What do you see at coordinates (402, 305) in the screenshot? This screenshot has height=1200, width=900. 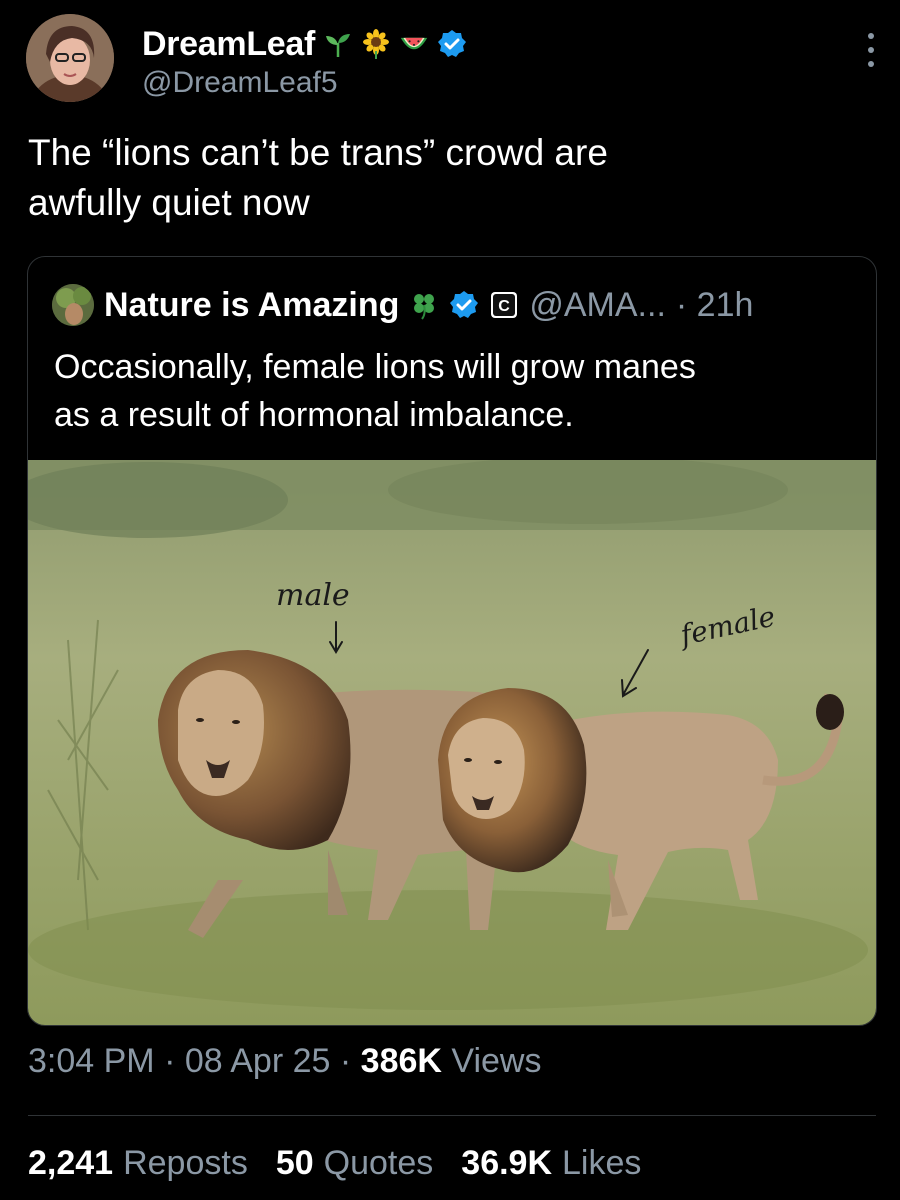 I see `quoted-tweet-header: Nature is Amazing C @AMA... · 21h` at bounding box center [402, 305].